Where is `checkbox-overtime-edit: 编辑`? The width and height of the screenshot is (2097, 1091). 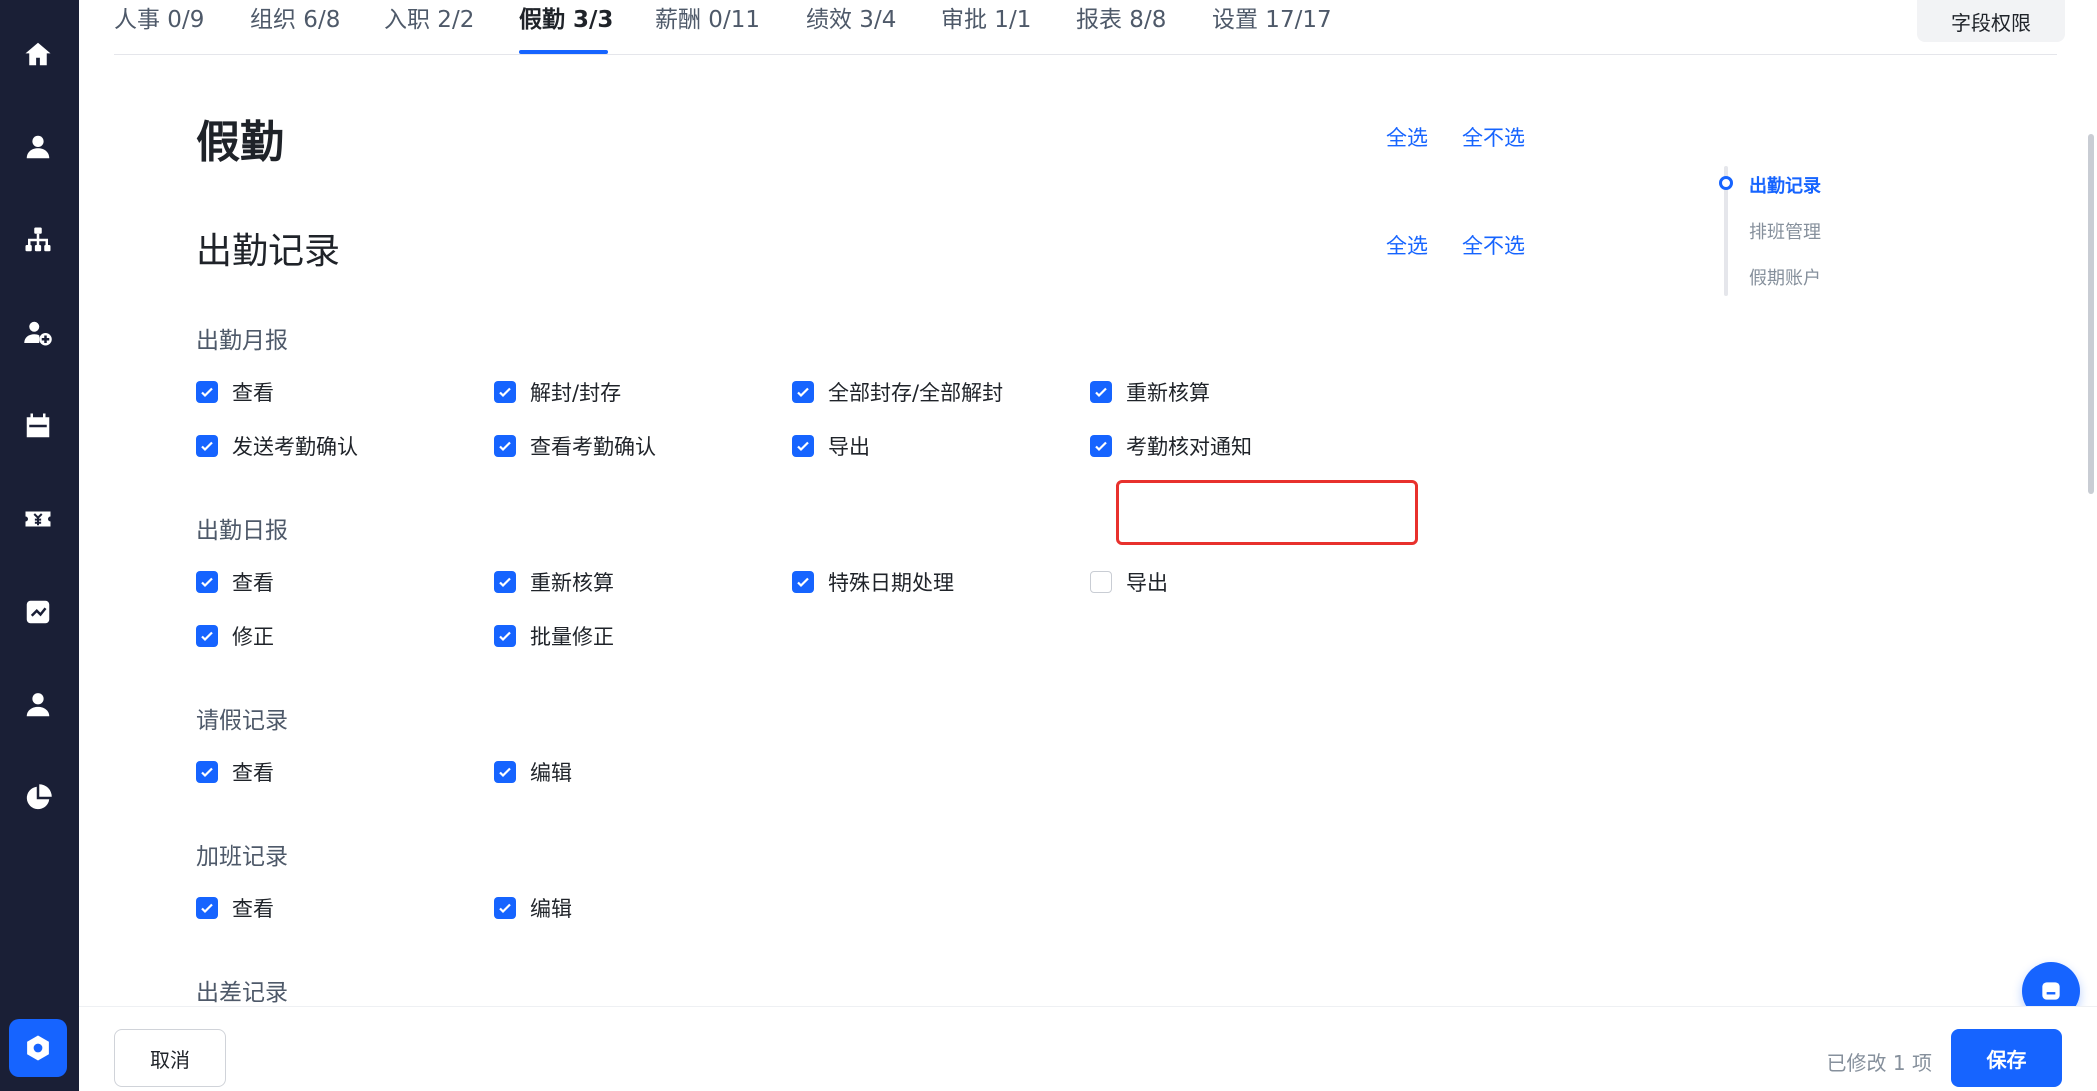 checkbox-overtime-edit: 编辑 is located at coordinates (533, 908).